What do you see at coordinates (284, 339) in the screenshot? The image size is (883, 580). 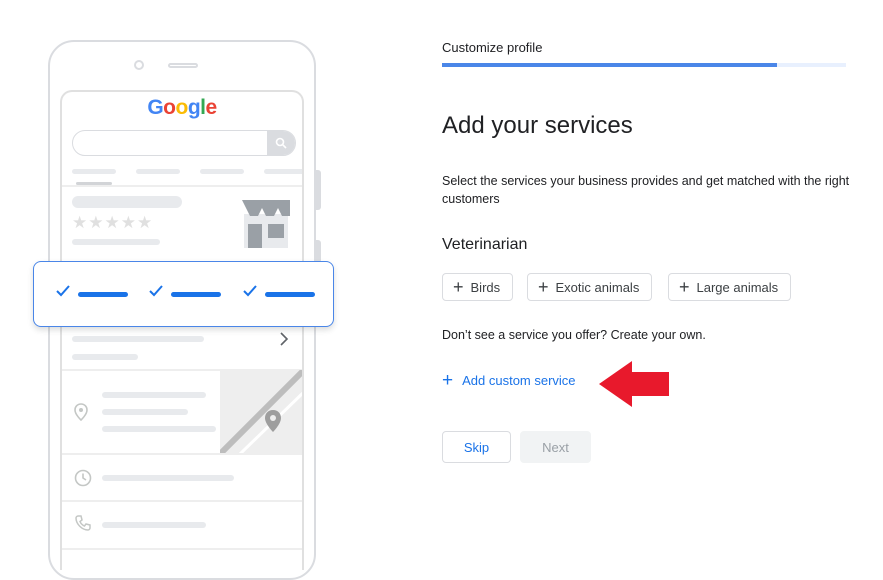 I see `chevron-right-icon` at bounding box center [284, 339].